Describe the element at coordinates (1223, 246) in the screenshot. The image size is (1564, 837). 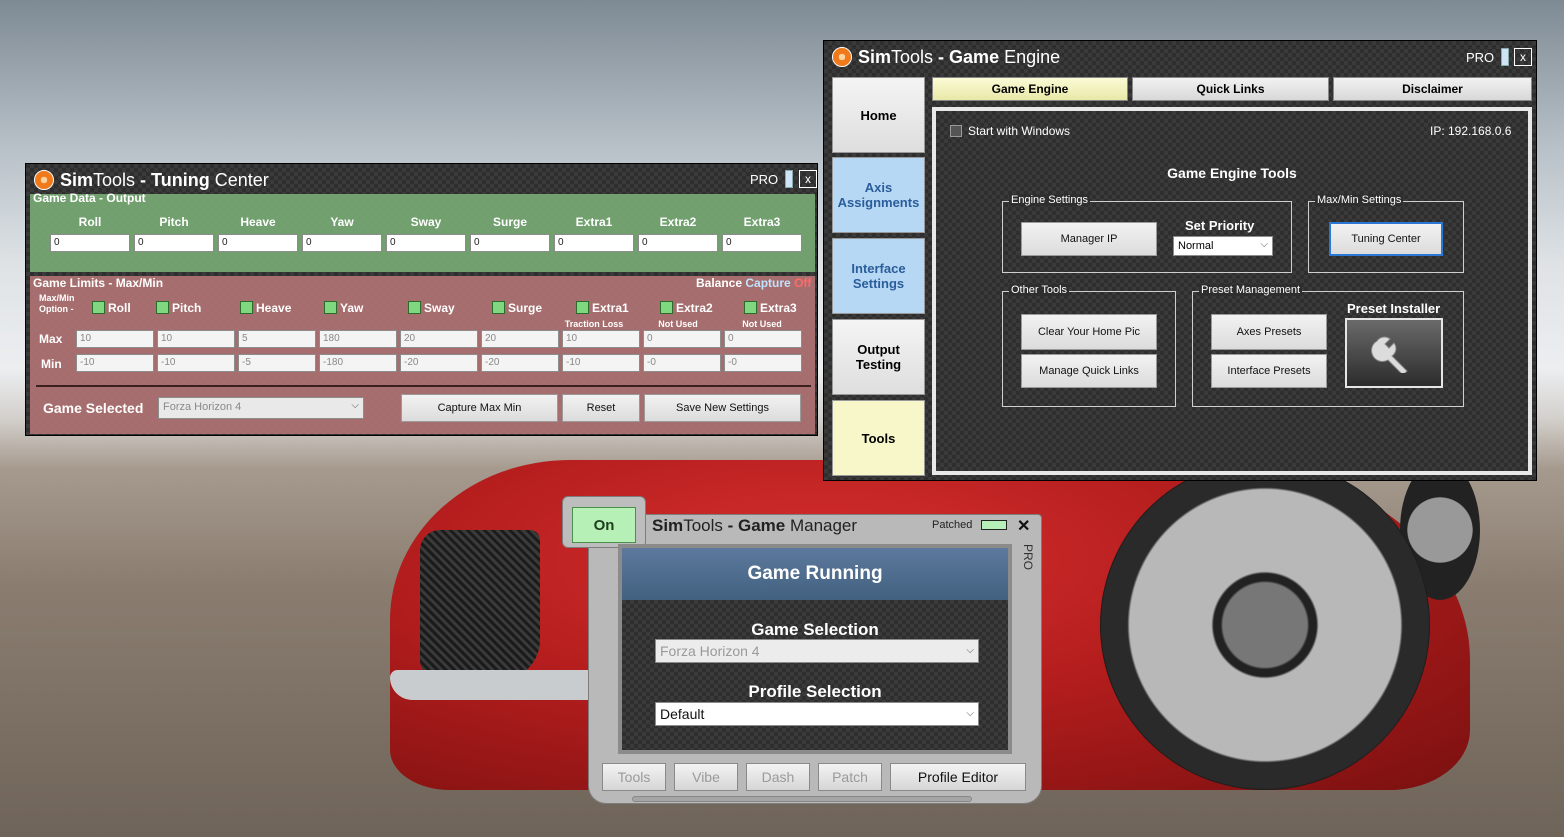
I see `priority-dropdown: Normal ⌵` at that location.